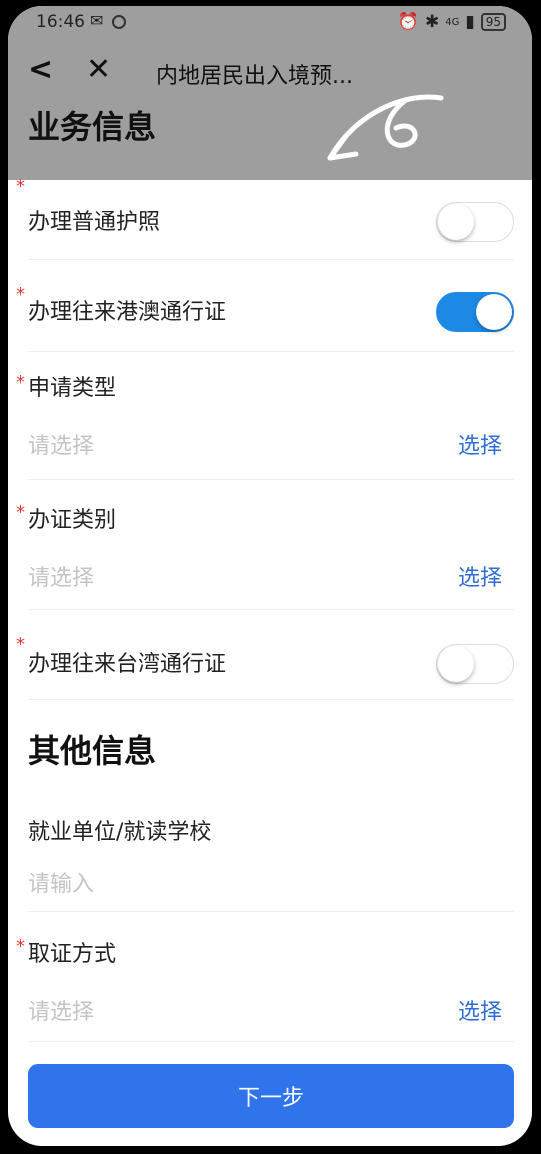 This screenshot has width=541, height=1154. Describe the element at coordinates (271, 1096) in the screenshot. I see `next-step-button: 下一步` at that location.